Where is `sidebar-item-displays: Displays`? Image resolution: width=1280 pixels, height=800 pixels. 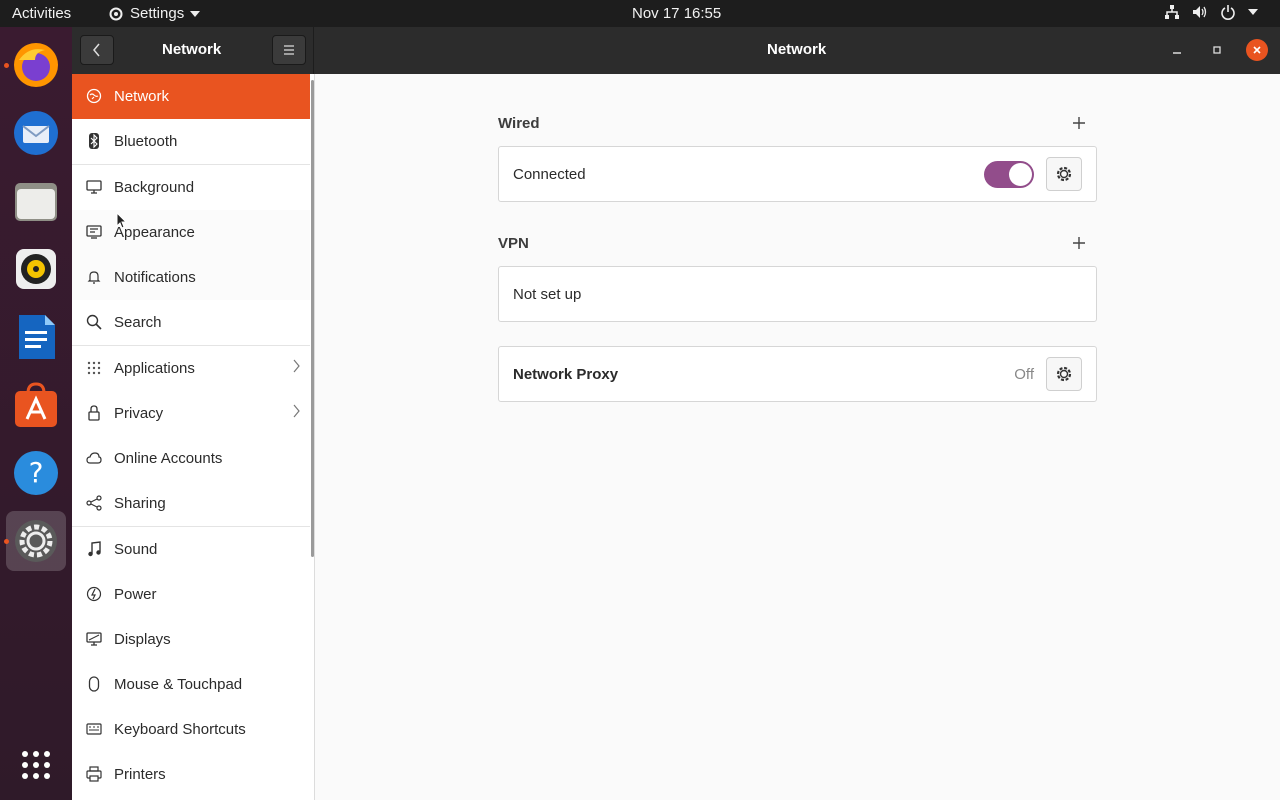 sidebar-item-displays: Displays is located at coordinates (191, 639).